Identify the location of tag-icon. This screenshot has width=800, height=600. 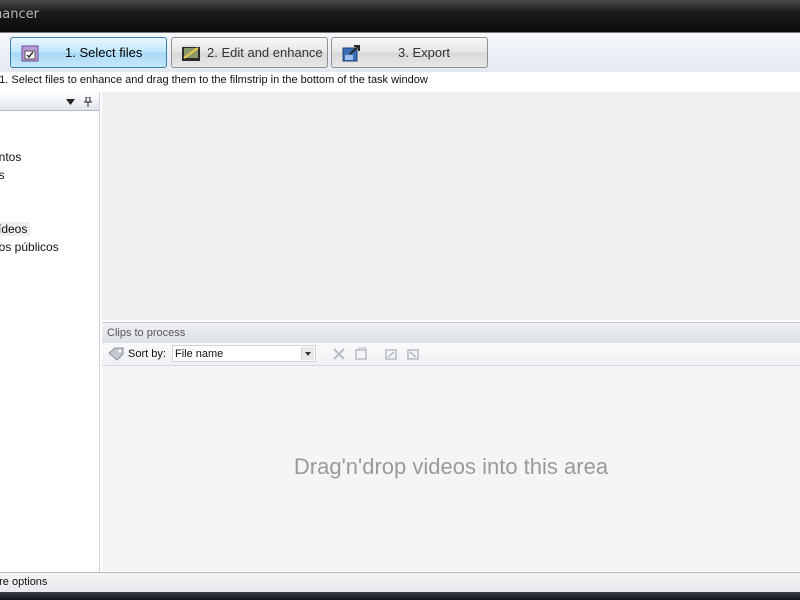
(116, 354).